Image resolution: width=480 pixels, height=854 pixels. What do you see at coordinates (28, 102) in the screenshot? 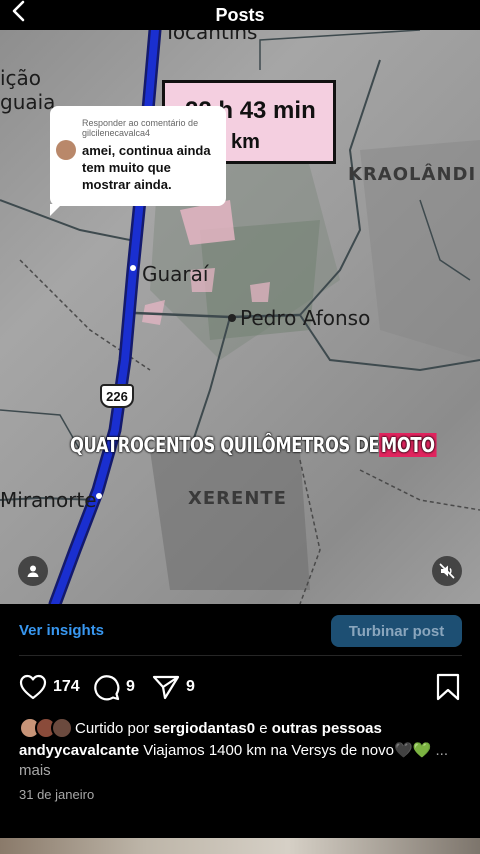
I see `map-label-araguaia: guaia` at bounding box center [28, 102].